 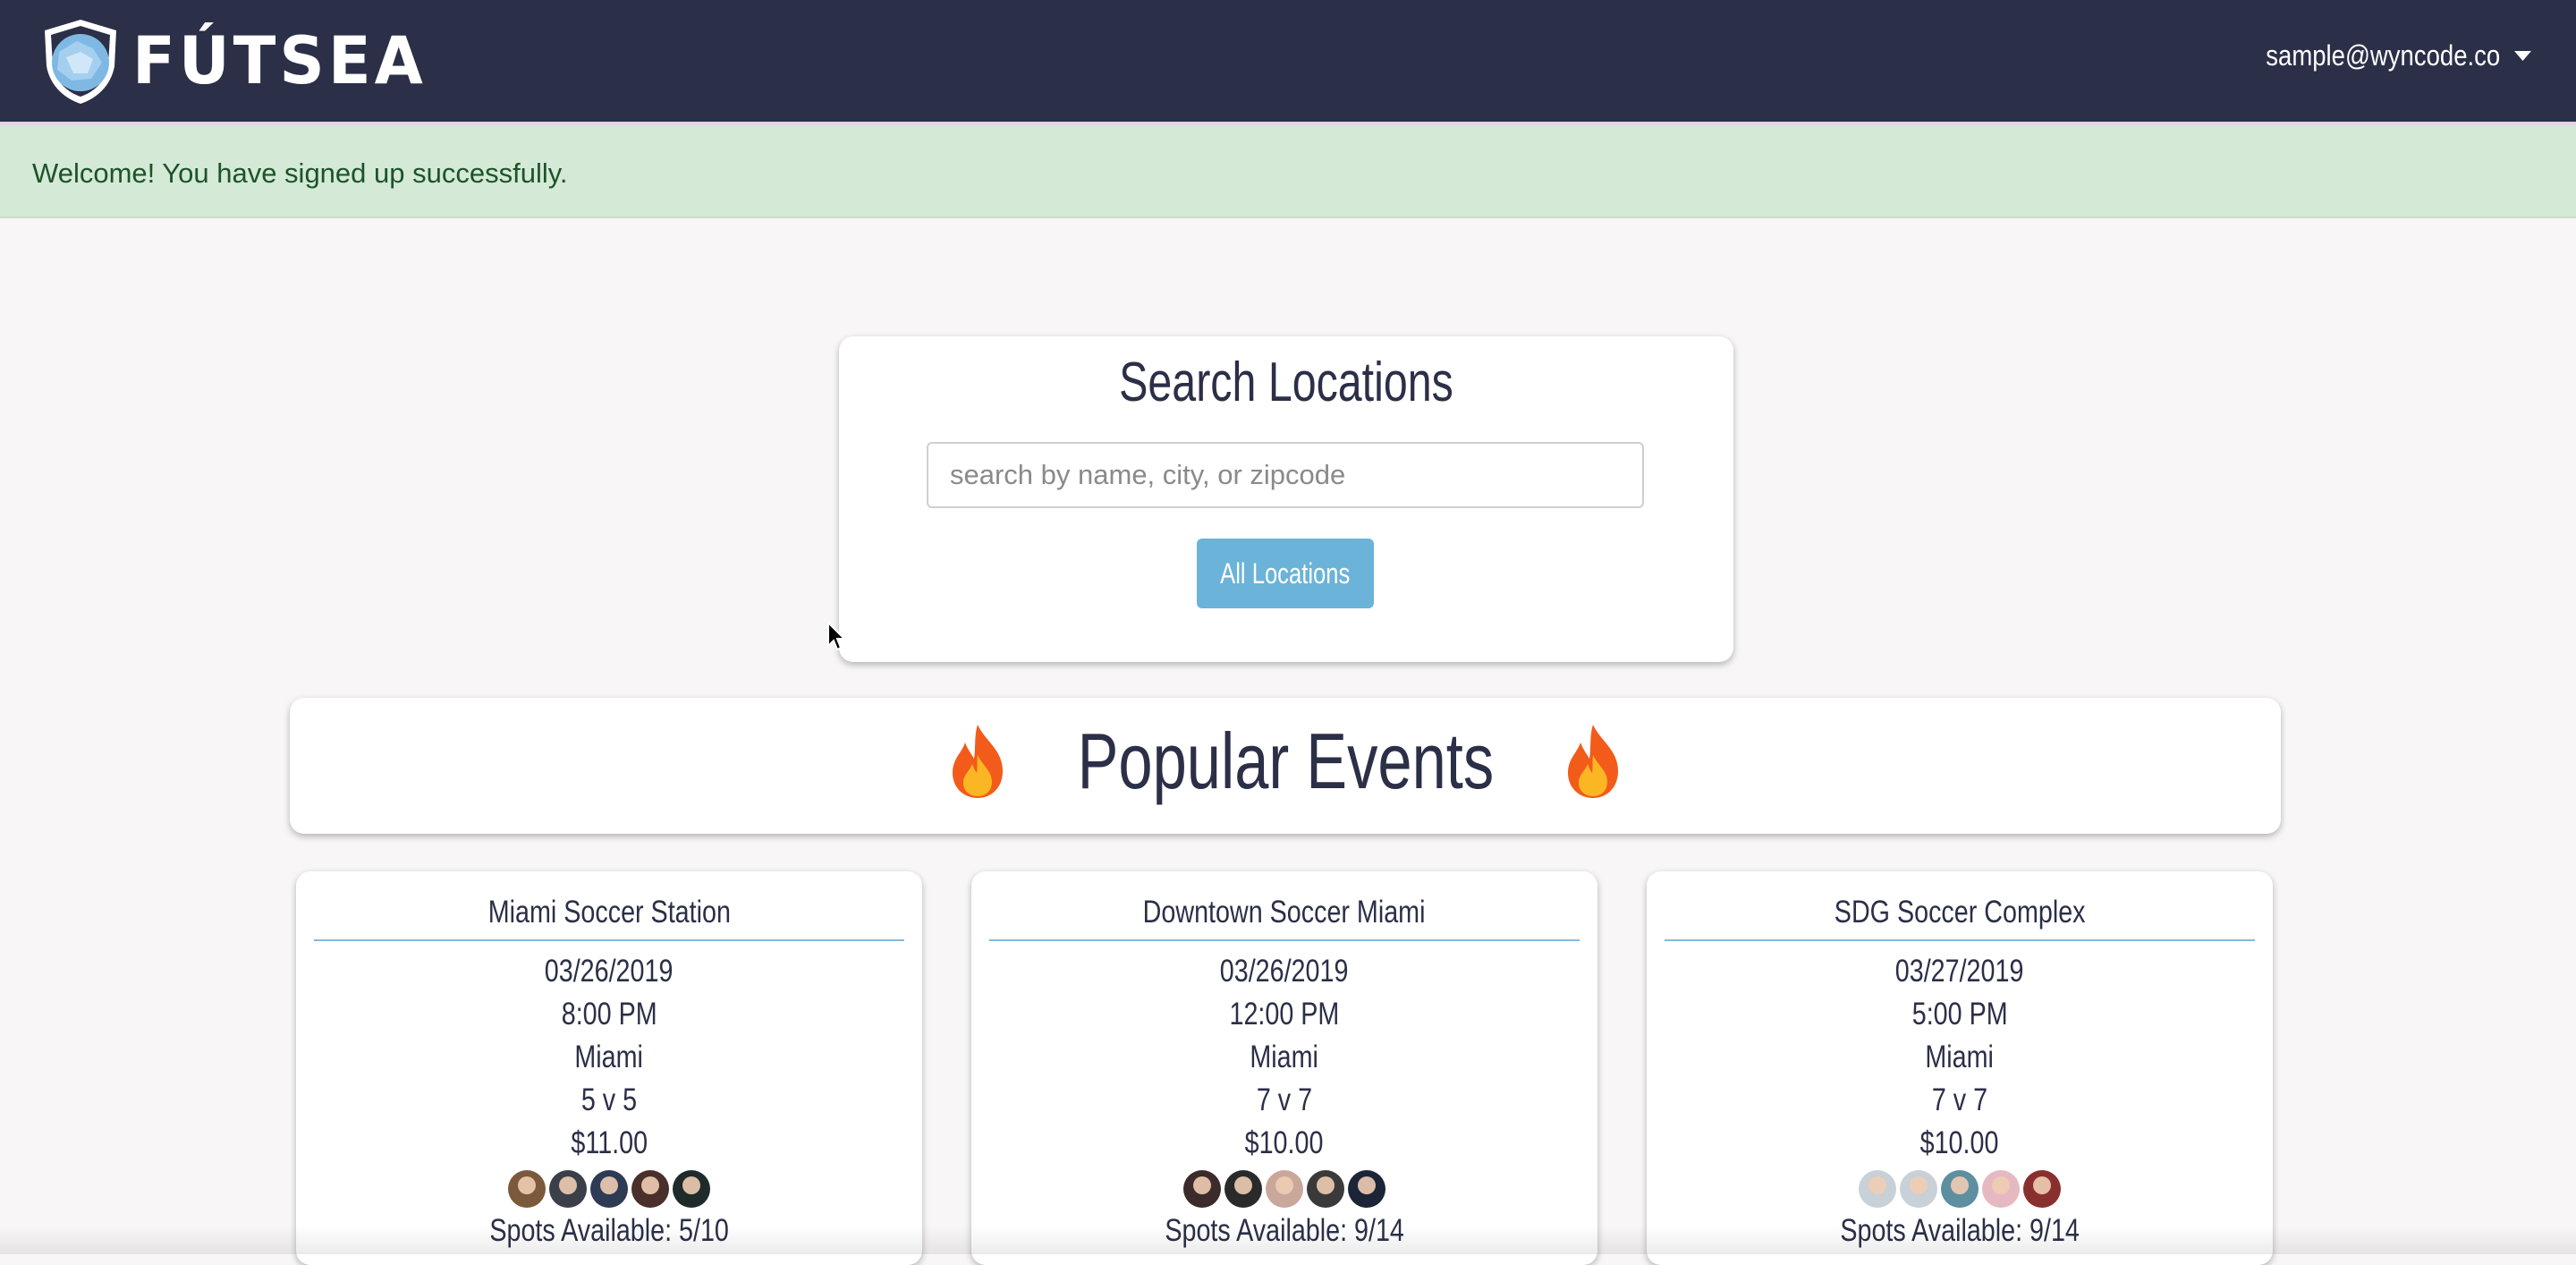 I want to click on popular-events-card: Popular Events, so click(x=1285, y=766).